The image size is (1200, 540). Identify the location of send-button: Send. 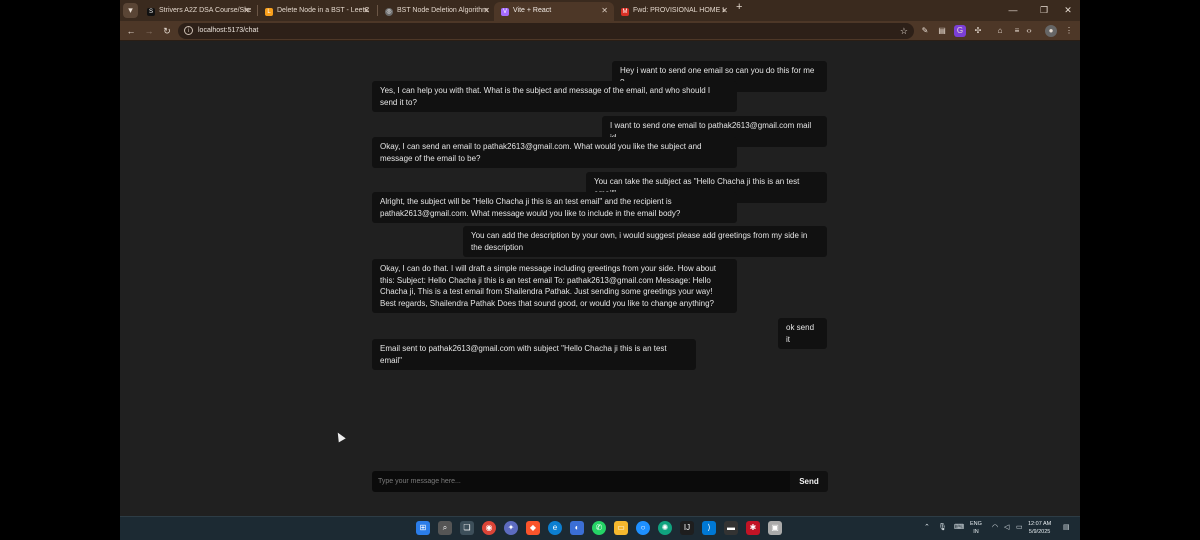
(809, 481).